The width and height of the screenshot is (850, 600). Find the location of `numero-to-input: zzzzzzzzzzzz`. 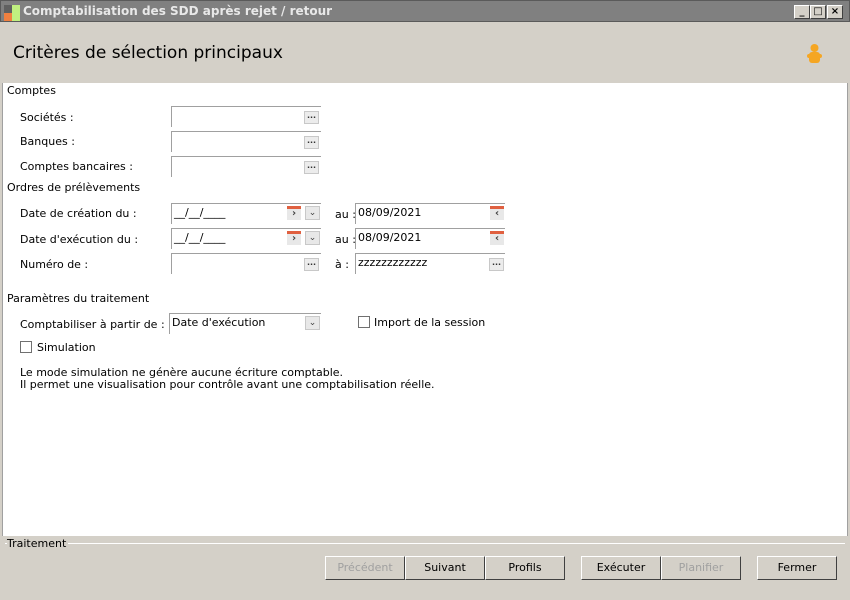

numero-to-input: zzzzzzzzzzzz is located at coordinates (430, 263).